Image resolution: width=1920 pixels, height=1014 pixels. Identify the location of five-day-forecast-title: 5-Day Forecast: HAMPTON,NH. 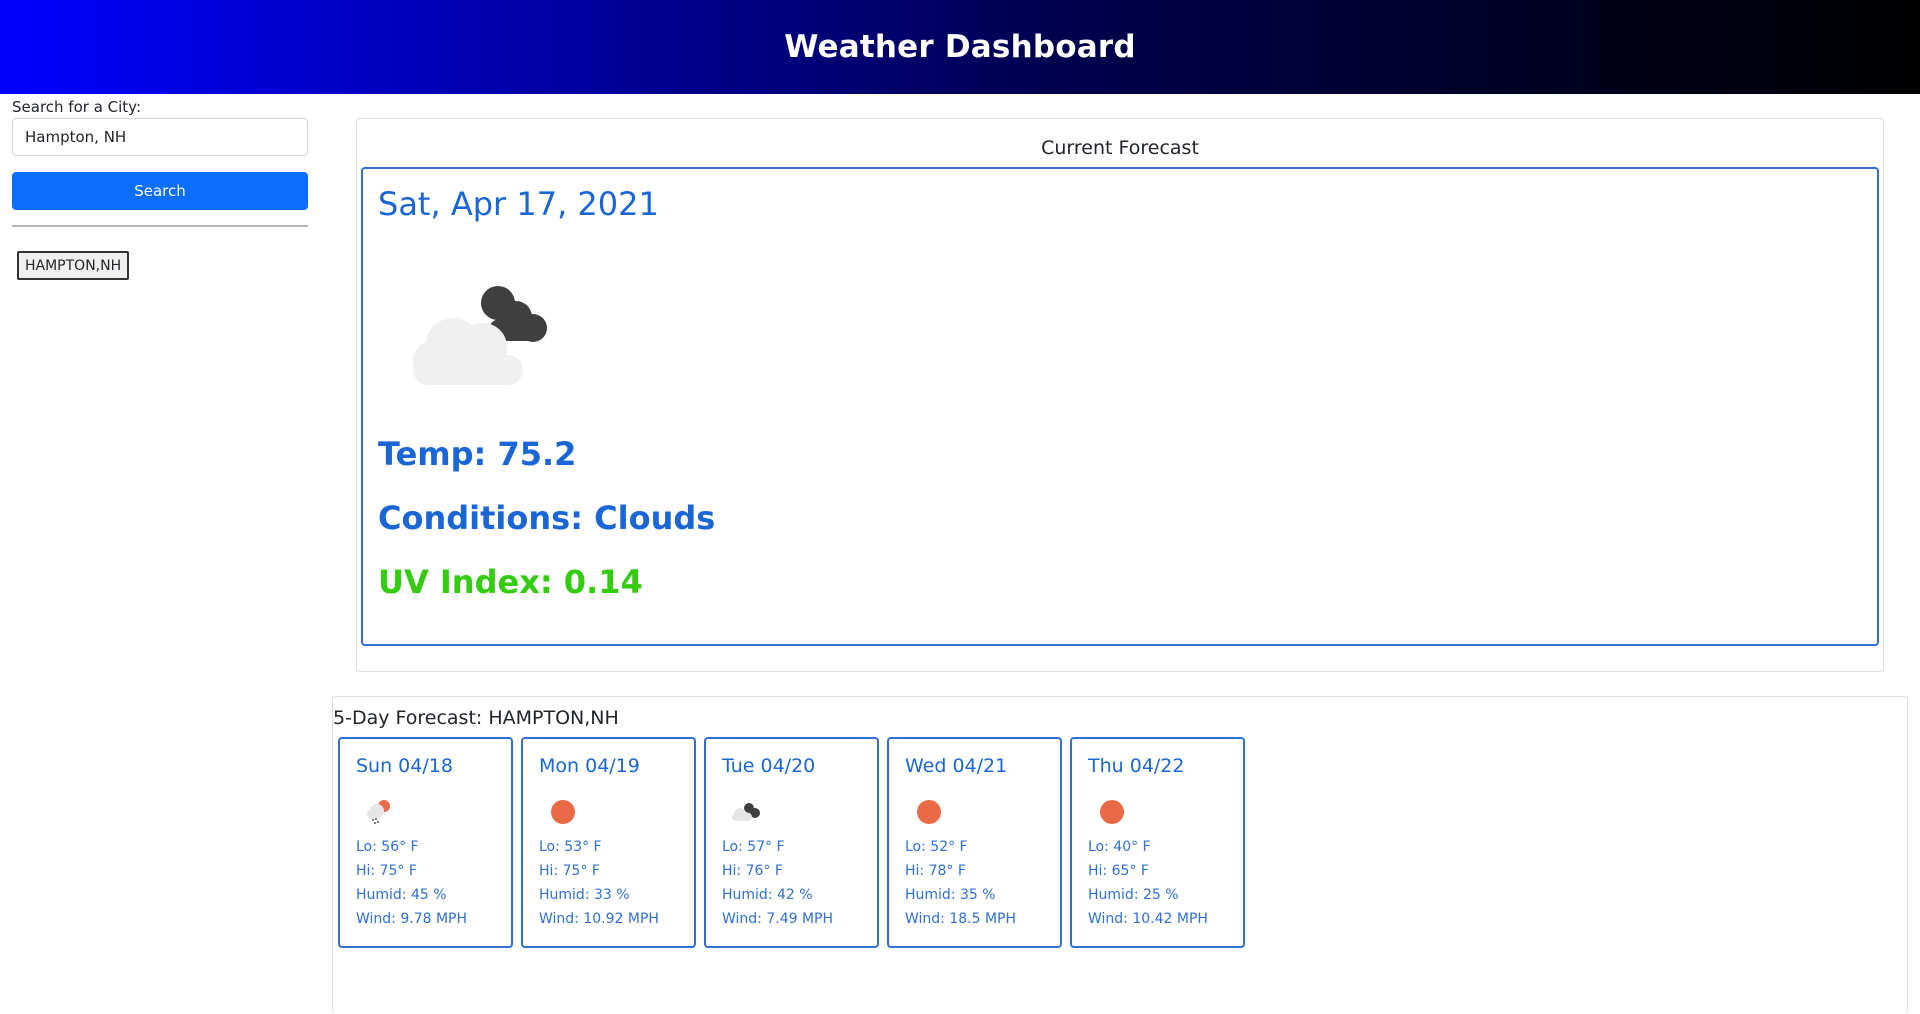
(476, 718).